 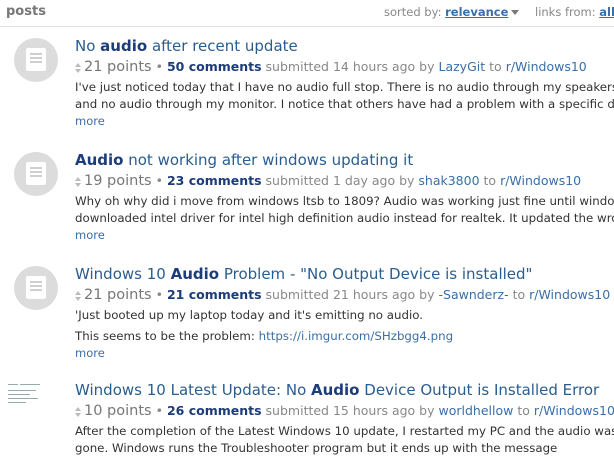 What do you see at coordinates (606, 12) in the screenshot?
I see `time-filter-dropdown: all t` at bounding box center [606, 12].